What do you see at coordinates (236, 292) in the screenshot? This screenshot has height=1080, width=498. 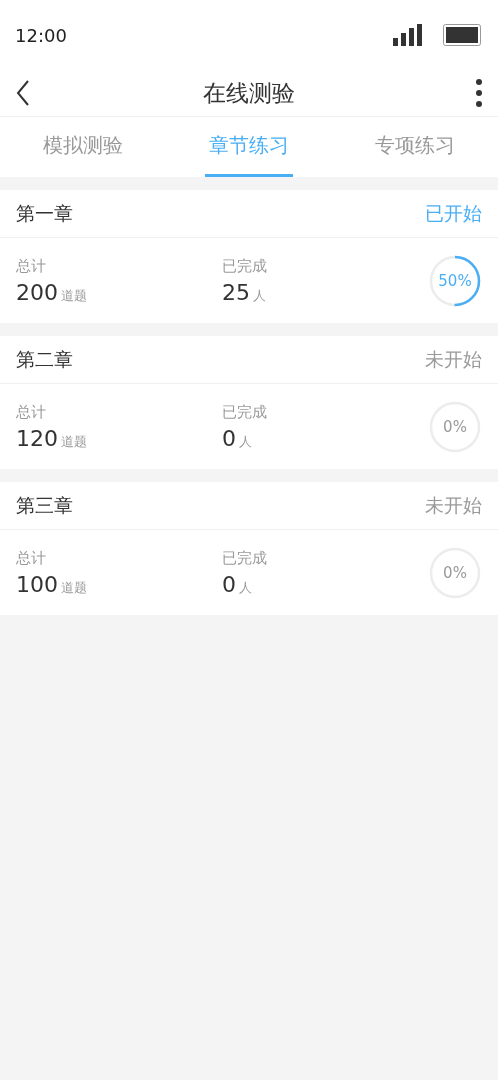 I see `stat-value: 25` at bounding box center [236, 292].